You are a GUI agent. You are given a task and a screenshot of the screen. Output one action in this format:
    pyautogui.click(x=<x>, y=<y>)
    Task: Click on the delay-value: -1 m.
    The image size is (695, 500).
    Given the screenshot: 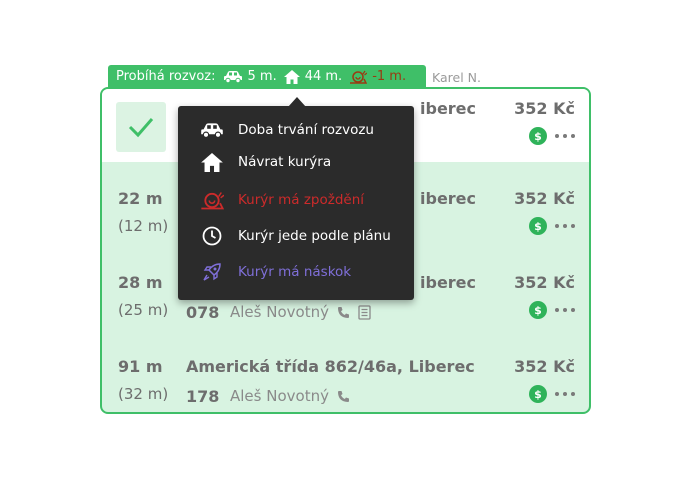 What is the action you would take?
    pyautogui.click(x=389, y=76)
    